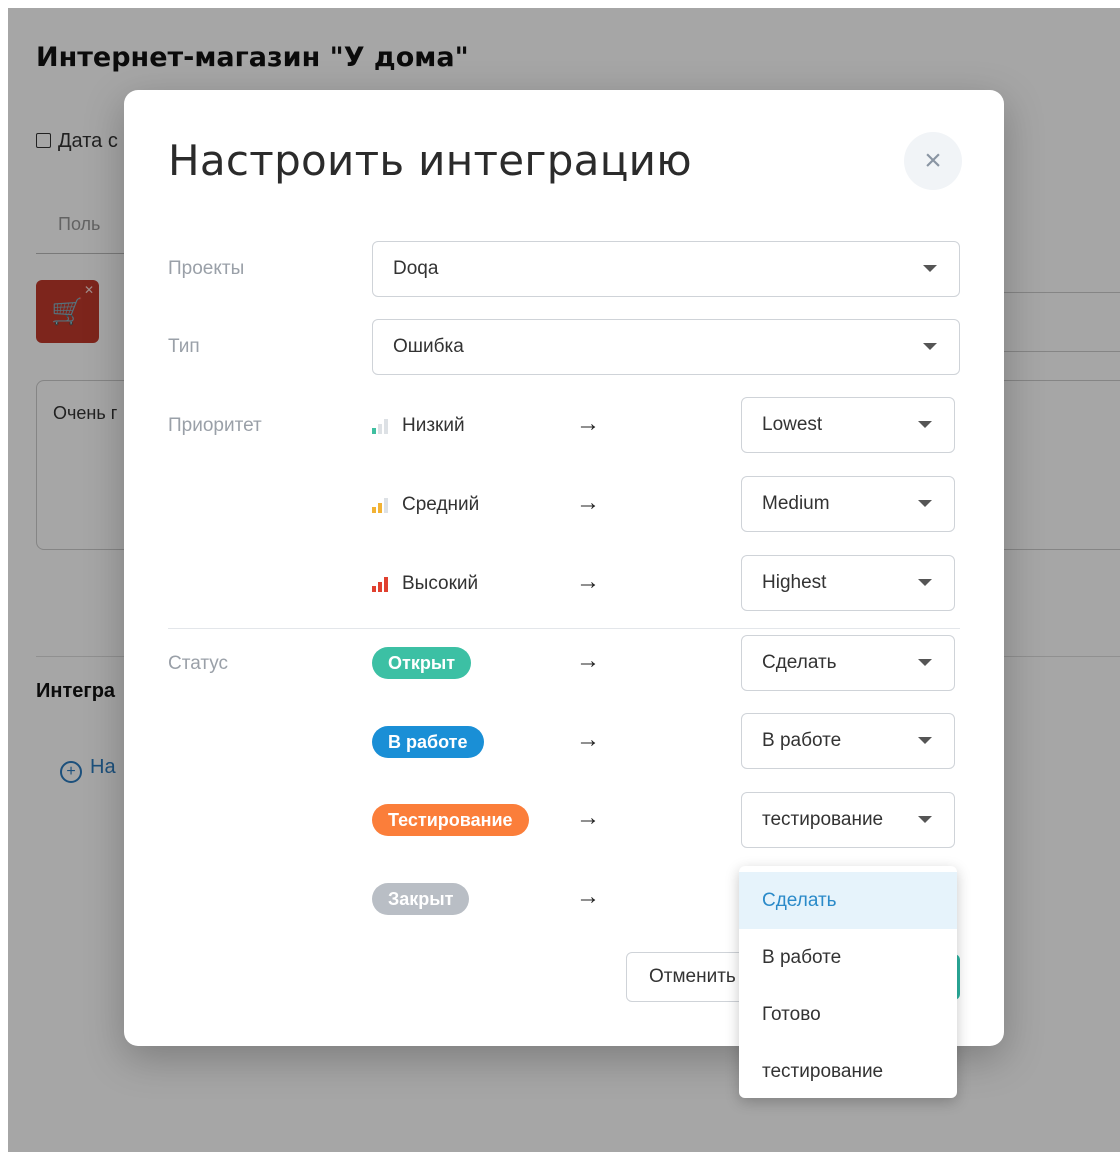 This screenshot has width=1120, height=1152. What do you see at coordinates (666, 269) in the screenshot?
I see `projects-select: Doqa` at bounding box center [666, 269].